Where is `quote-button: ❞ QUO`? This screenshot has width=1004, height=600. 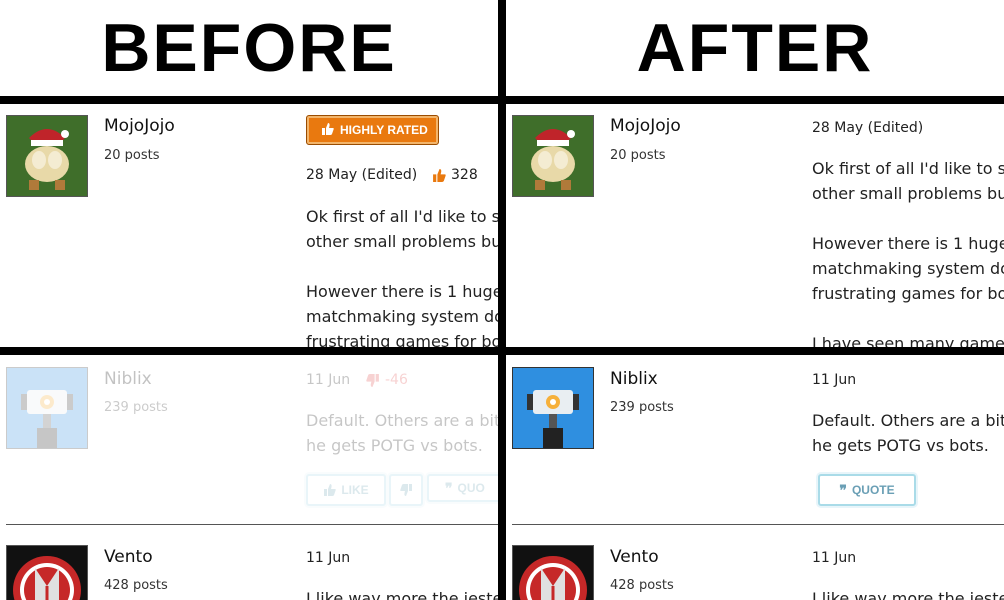
quote-button: ❞ QUO is located at coordinates (462, 488).